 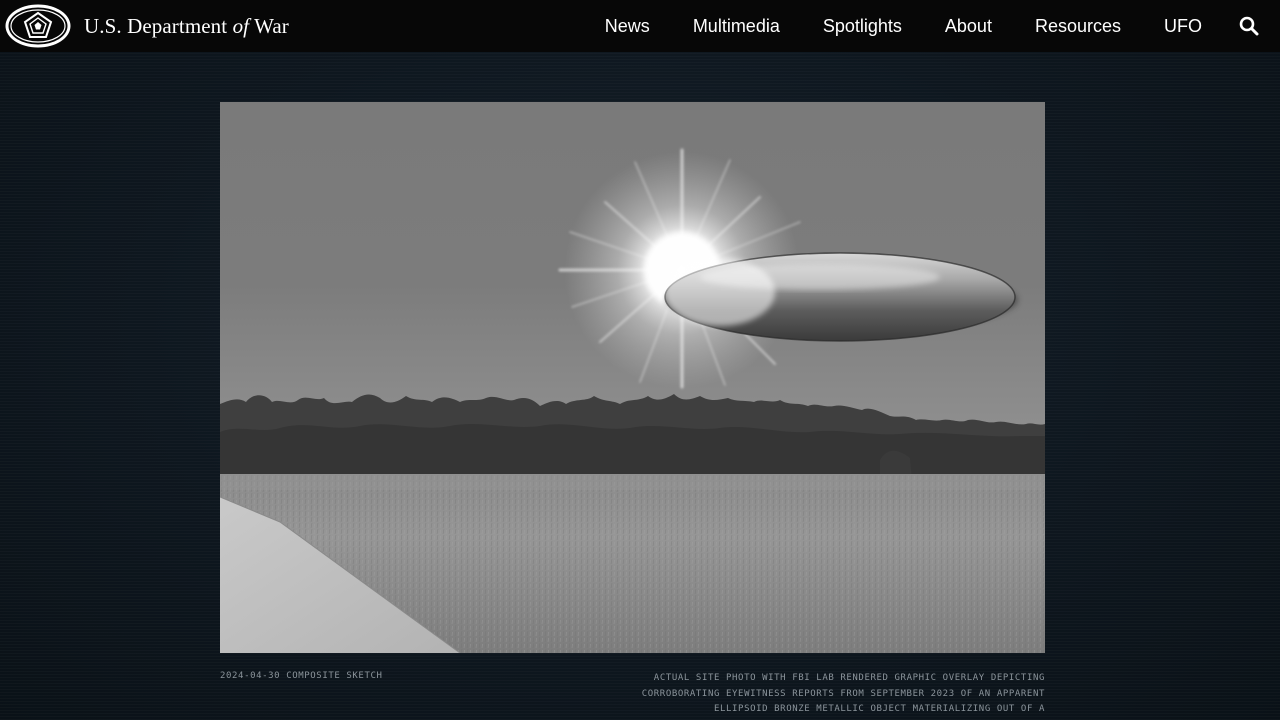 What do you see at coordinates (841, 297) in the screenshot?
I see `ellipsoid-object` at bounding box center [841, 297].